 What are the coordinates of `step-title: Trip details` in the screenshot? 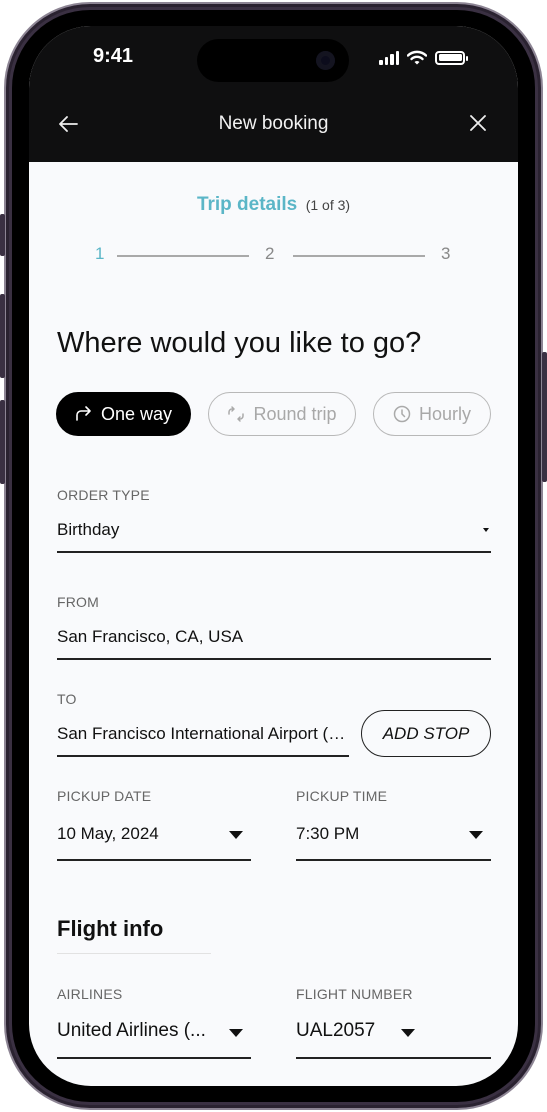 It's located at (247, 204).